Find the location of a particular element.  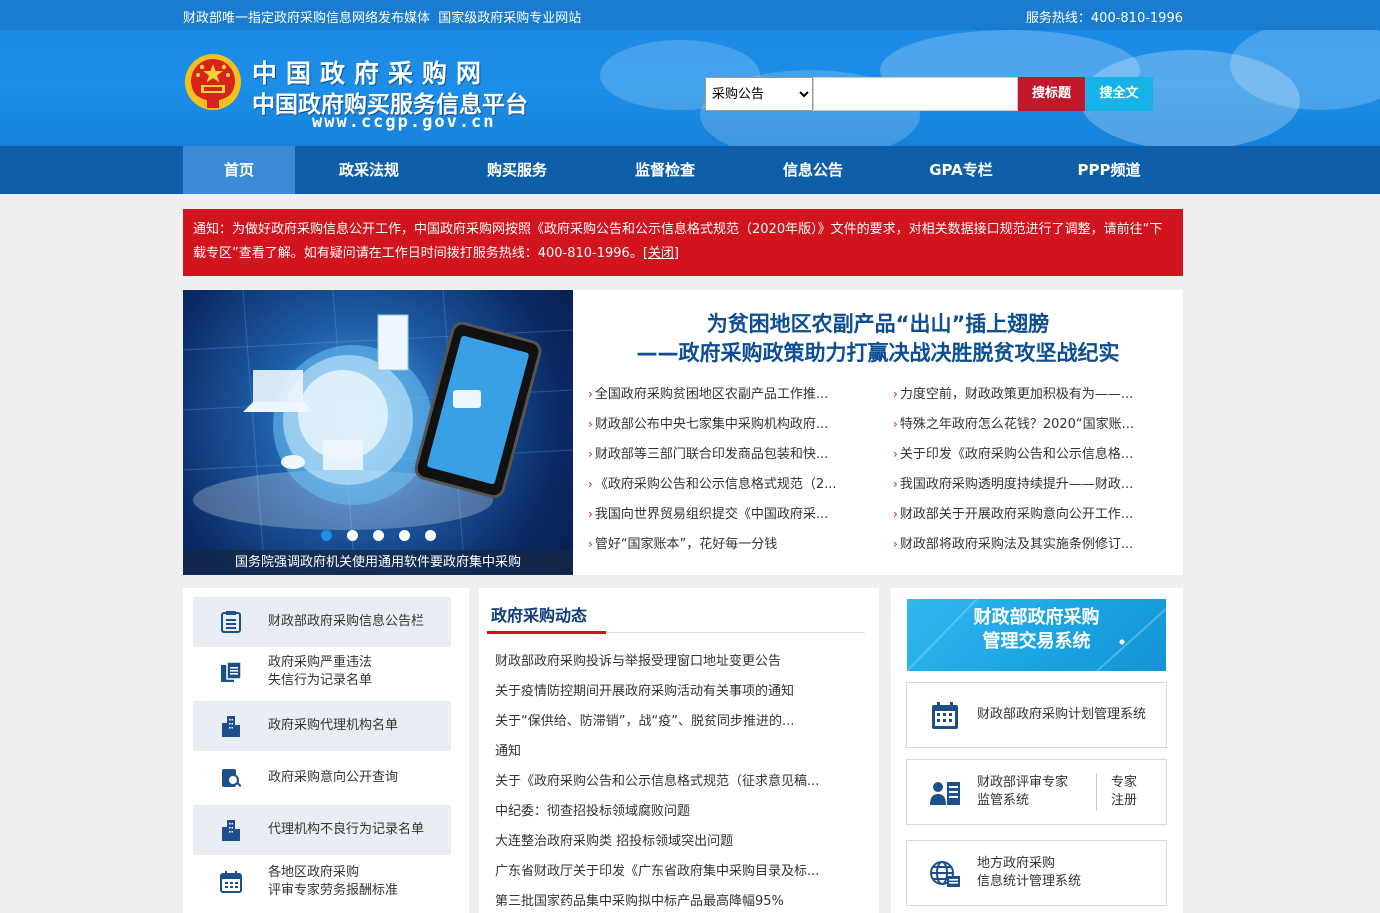

nav-ppp: PPP频道 is located at coordinates (1109, 170).